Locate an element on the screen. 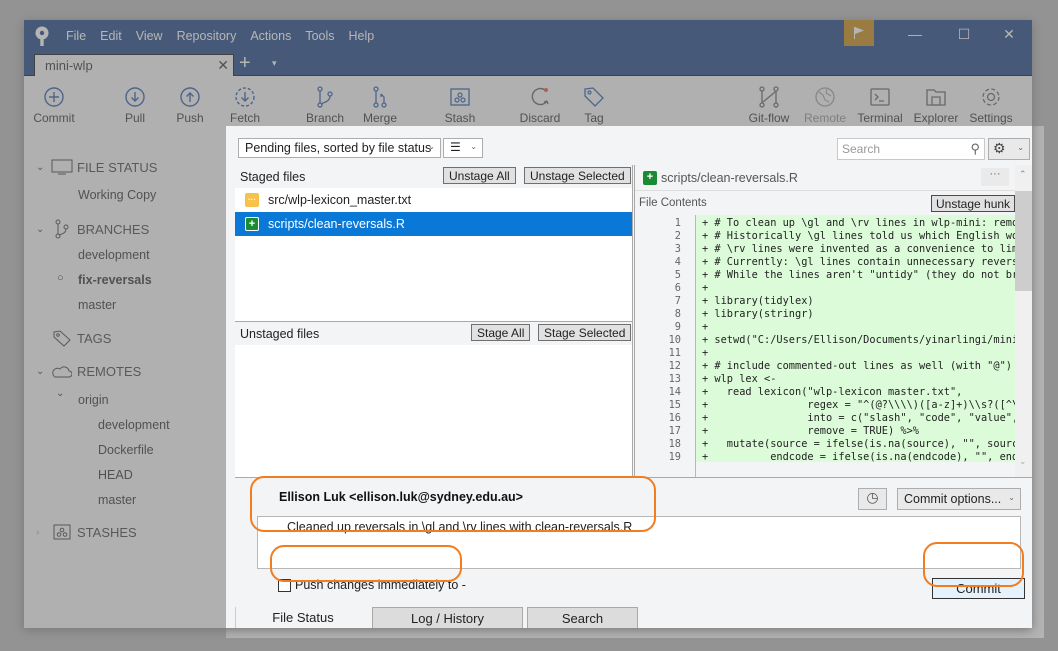  toolbar-push-button: Push is located at coordinates (190, 105).